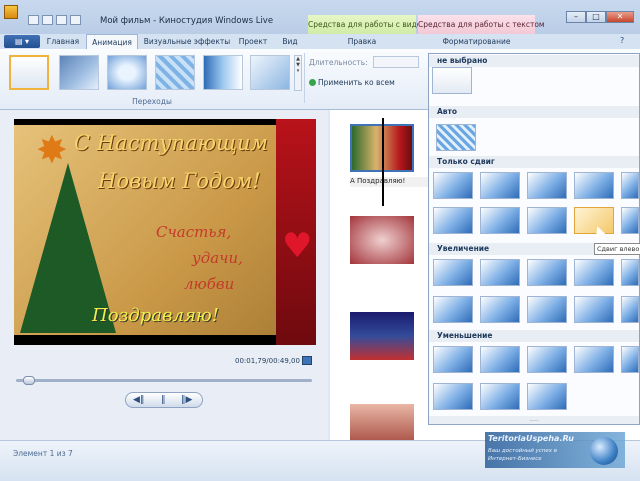  Describe the element at coordinates (22, 41) in the screenshot. I see `file-menu-button: ▤ ▾` at that location.